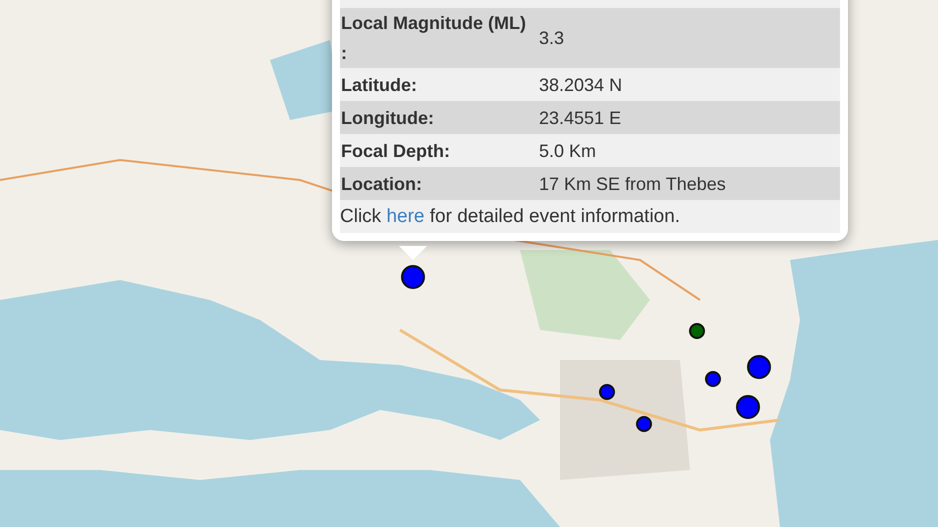 This screenshot has height=527, width=938. I want to click on field-value: 3.3, so click(552, 38).